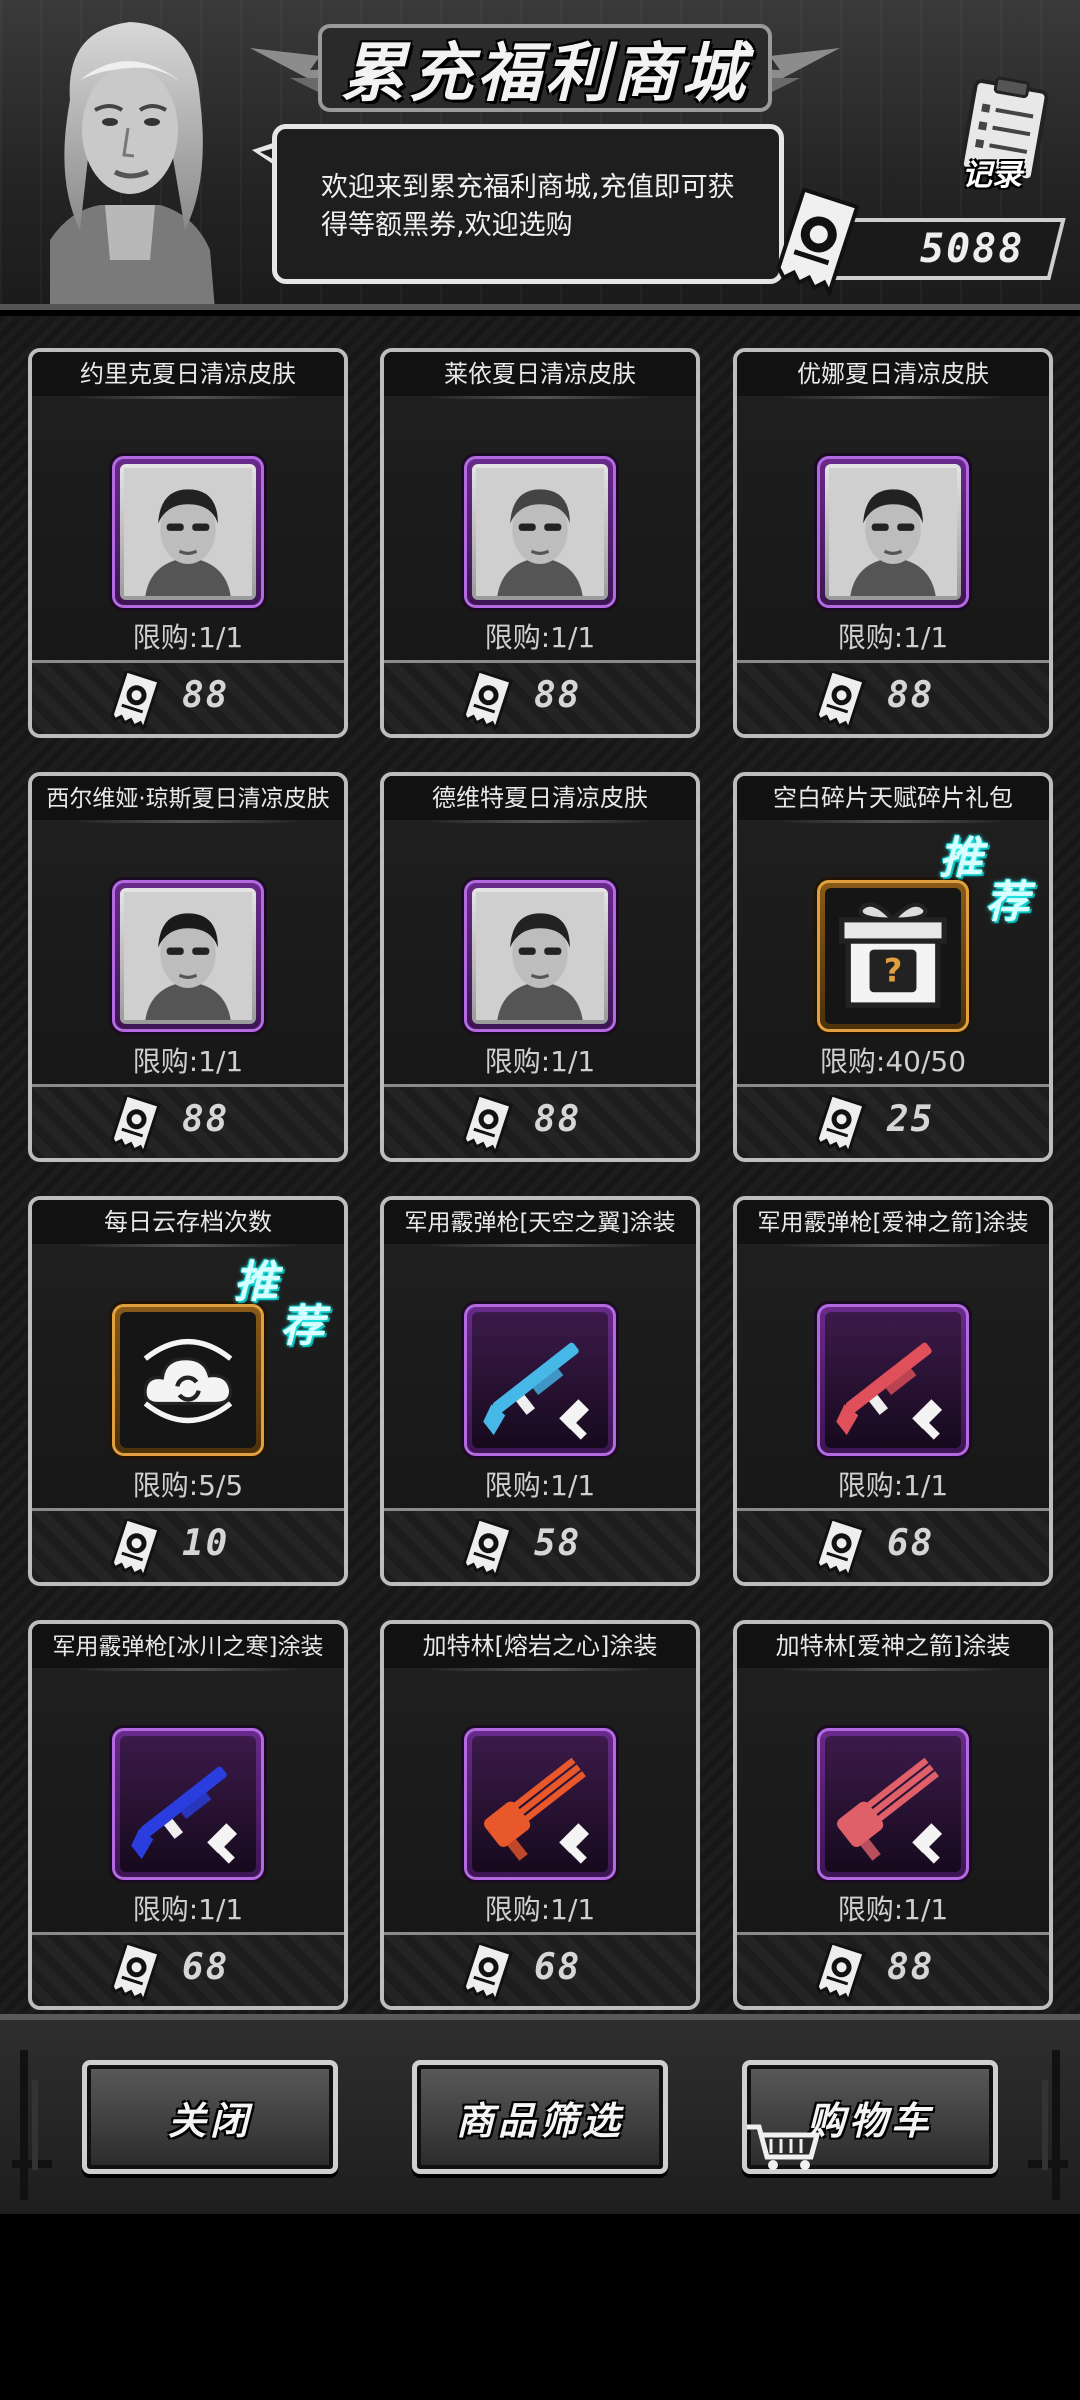 The width and height of the screenshot is (1080, 2400). I want to click on item-title: 每日云存档次数, so click(188, 1222).